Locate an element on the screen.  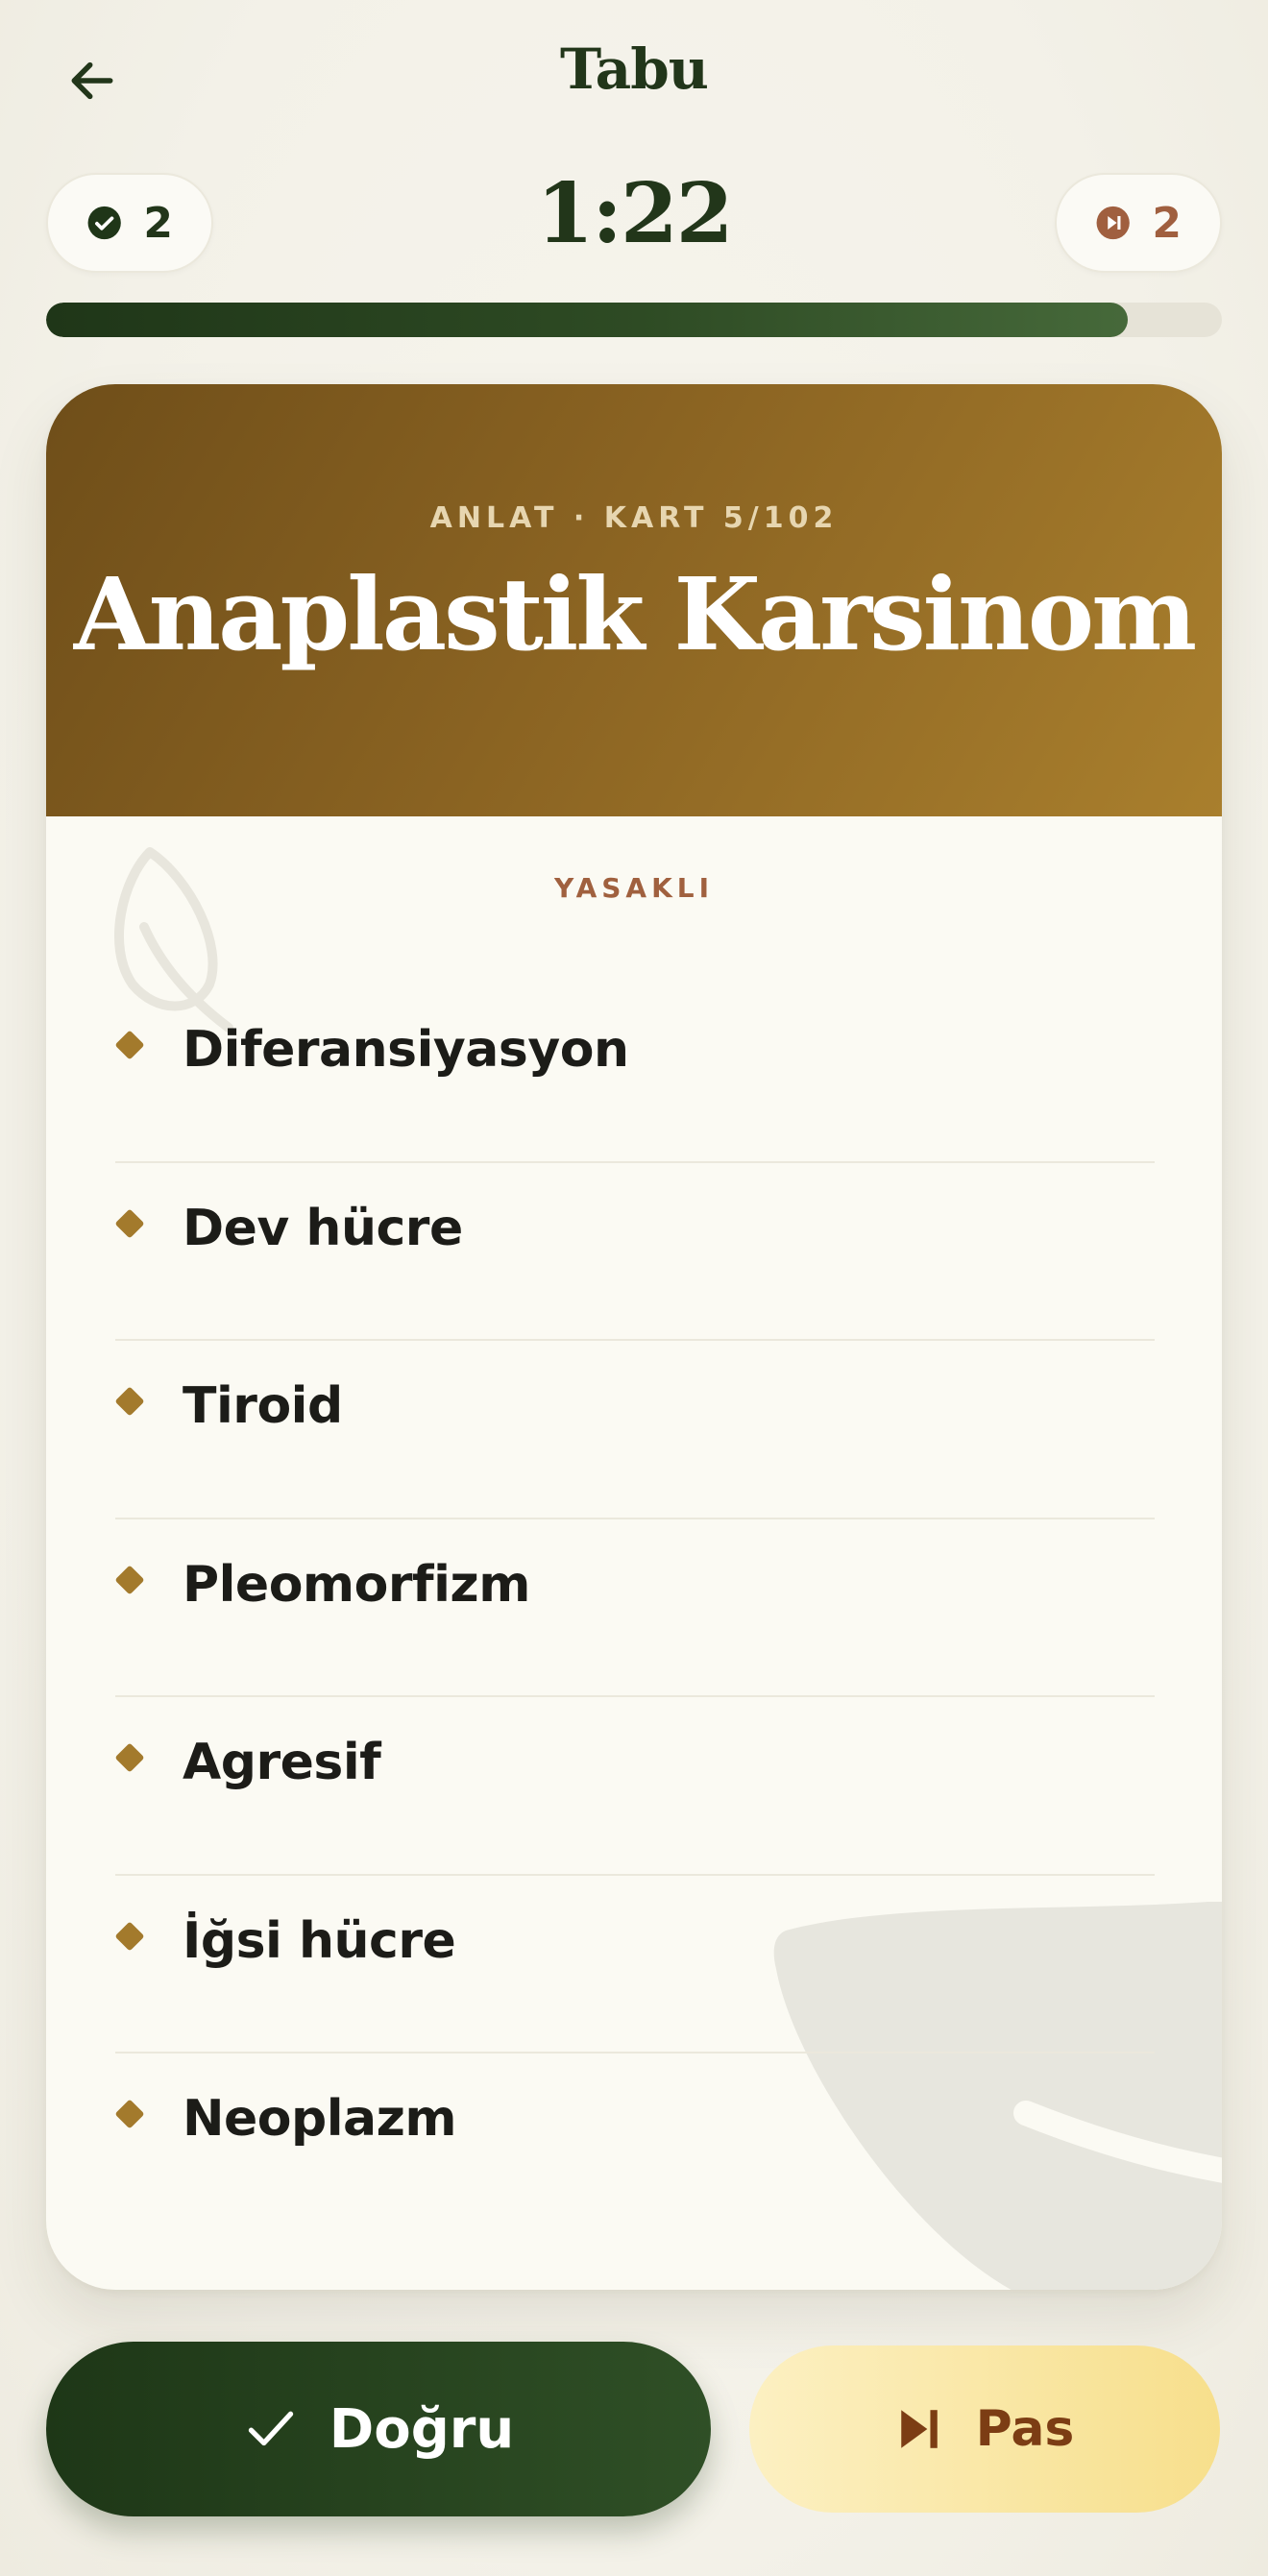
taboo-item: Pleomorfizm is located at coordinates (634, 1608).